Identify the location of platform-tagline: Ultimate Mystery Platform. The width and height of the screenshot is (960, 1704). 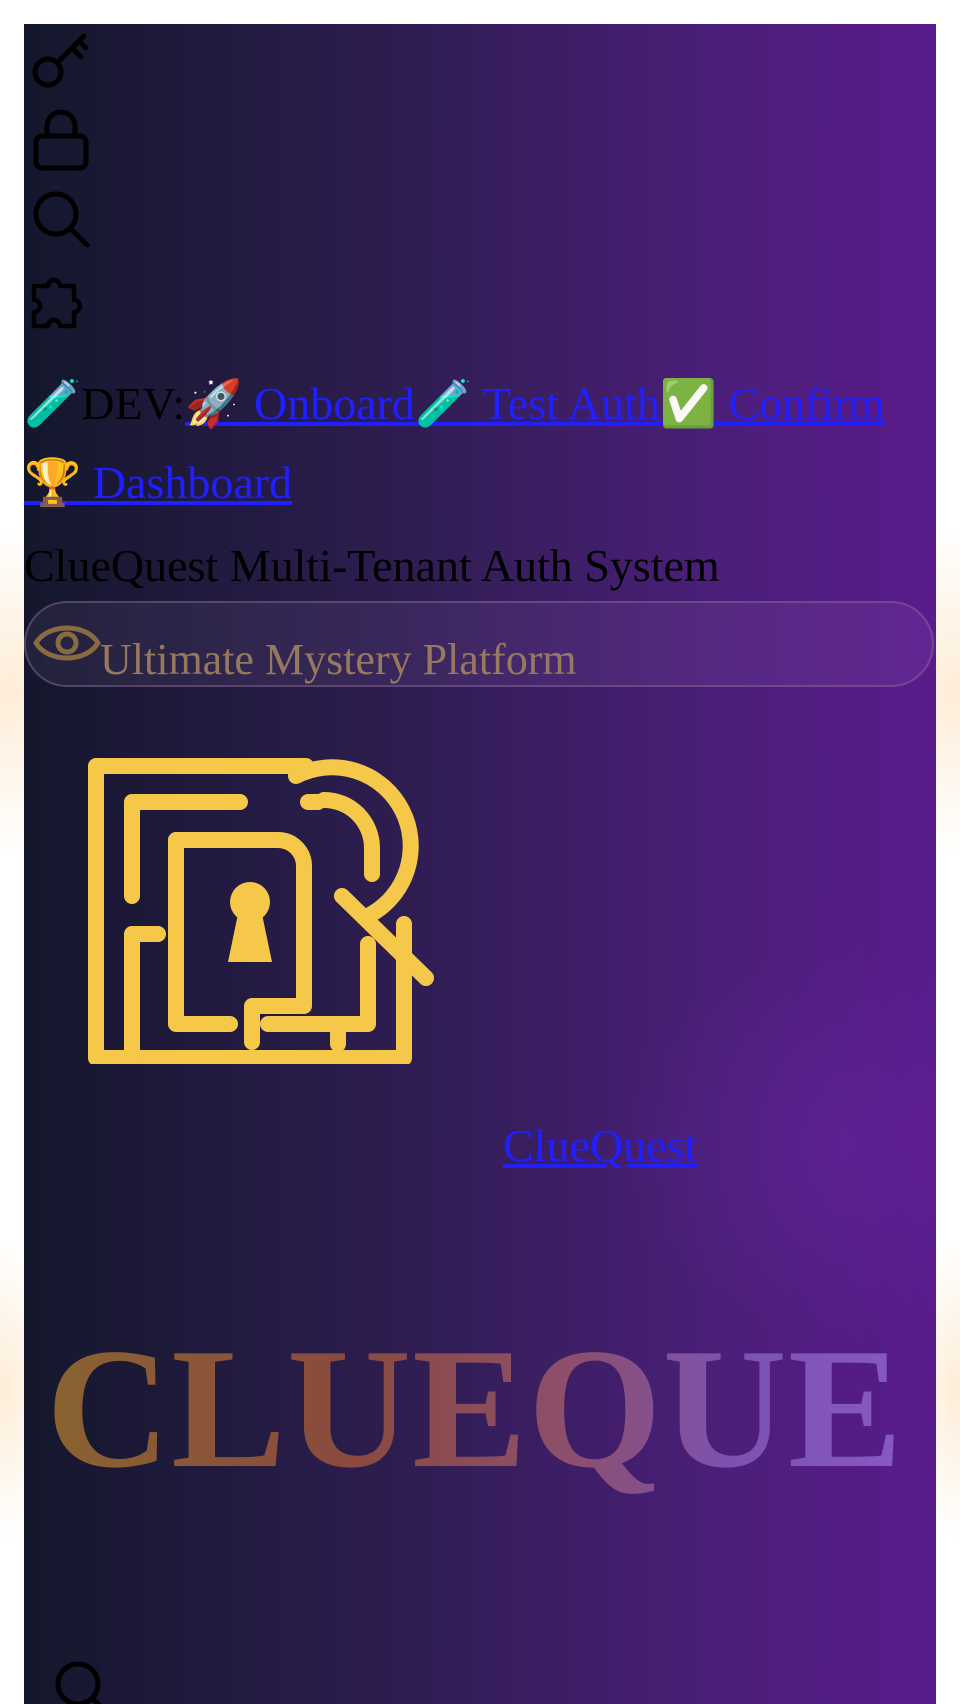
(338, 659).